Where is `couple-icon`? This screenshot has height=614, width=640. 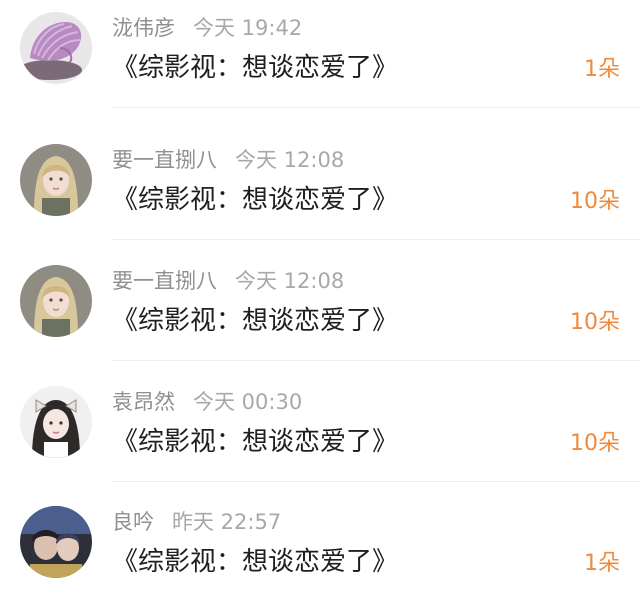
couple-icon is located at coordinates (56, 542).